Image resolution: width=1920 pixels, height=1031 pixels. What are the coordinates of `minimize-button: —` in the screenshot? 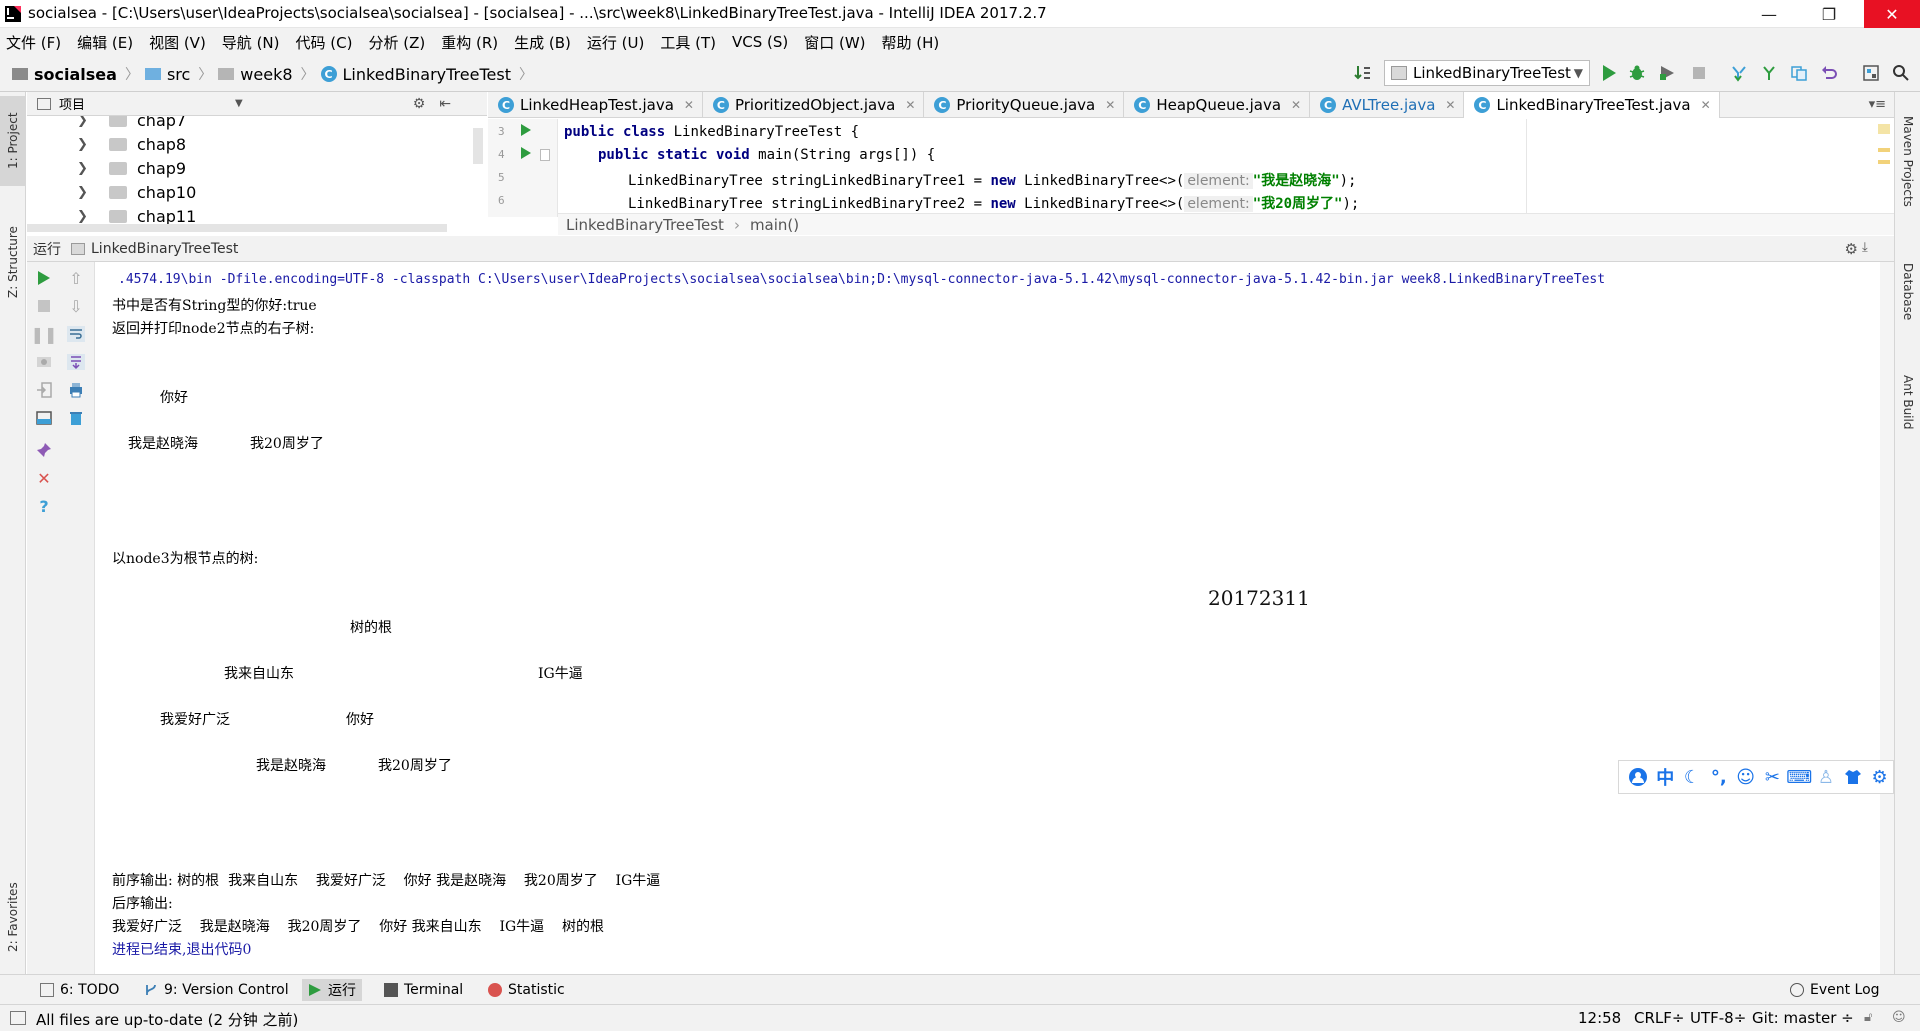 It's located at (1769, 14).